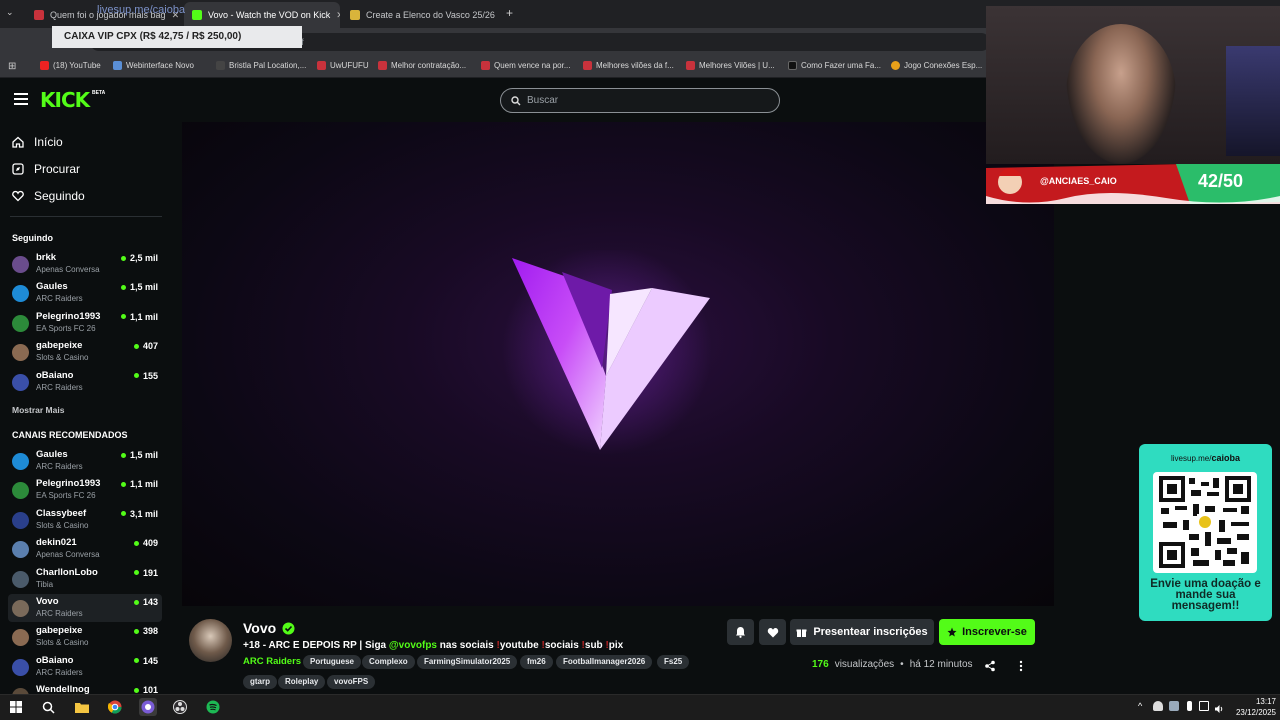 Image resolution: width=1280 pixels, height=720 pixels. I want to click on show-more-link: Mostrar Mais, so click(38, 410).